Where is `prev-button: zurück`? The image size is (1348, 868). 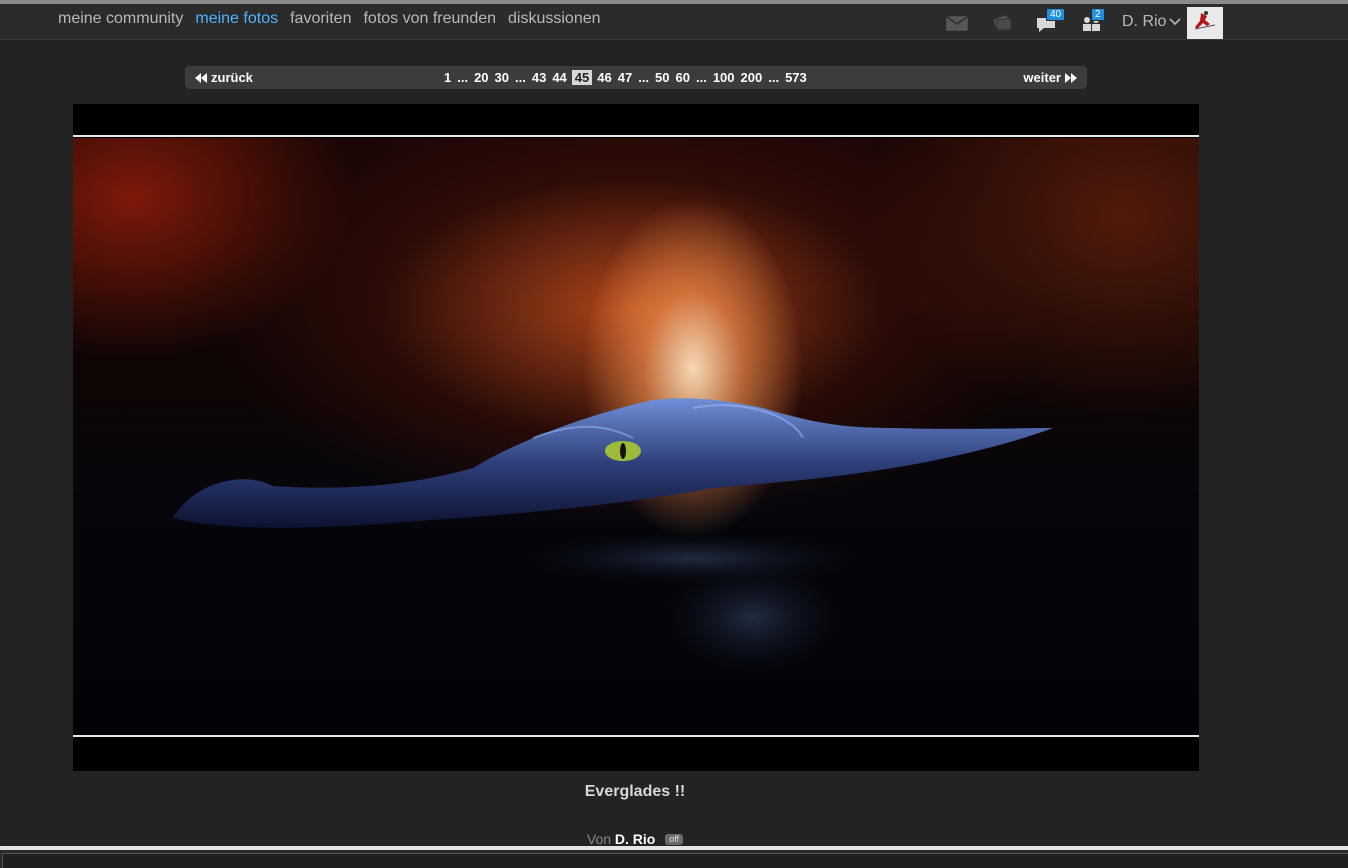 prev-button: zurück is located at coordinates (224, 77).